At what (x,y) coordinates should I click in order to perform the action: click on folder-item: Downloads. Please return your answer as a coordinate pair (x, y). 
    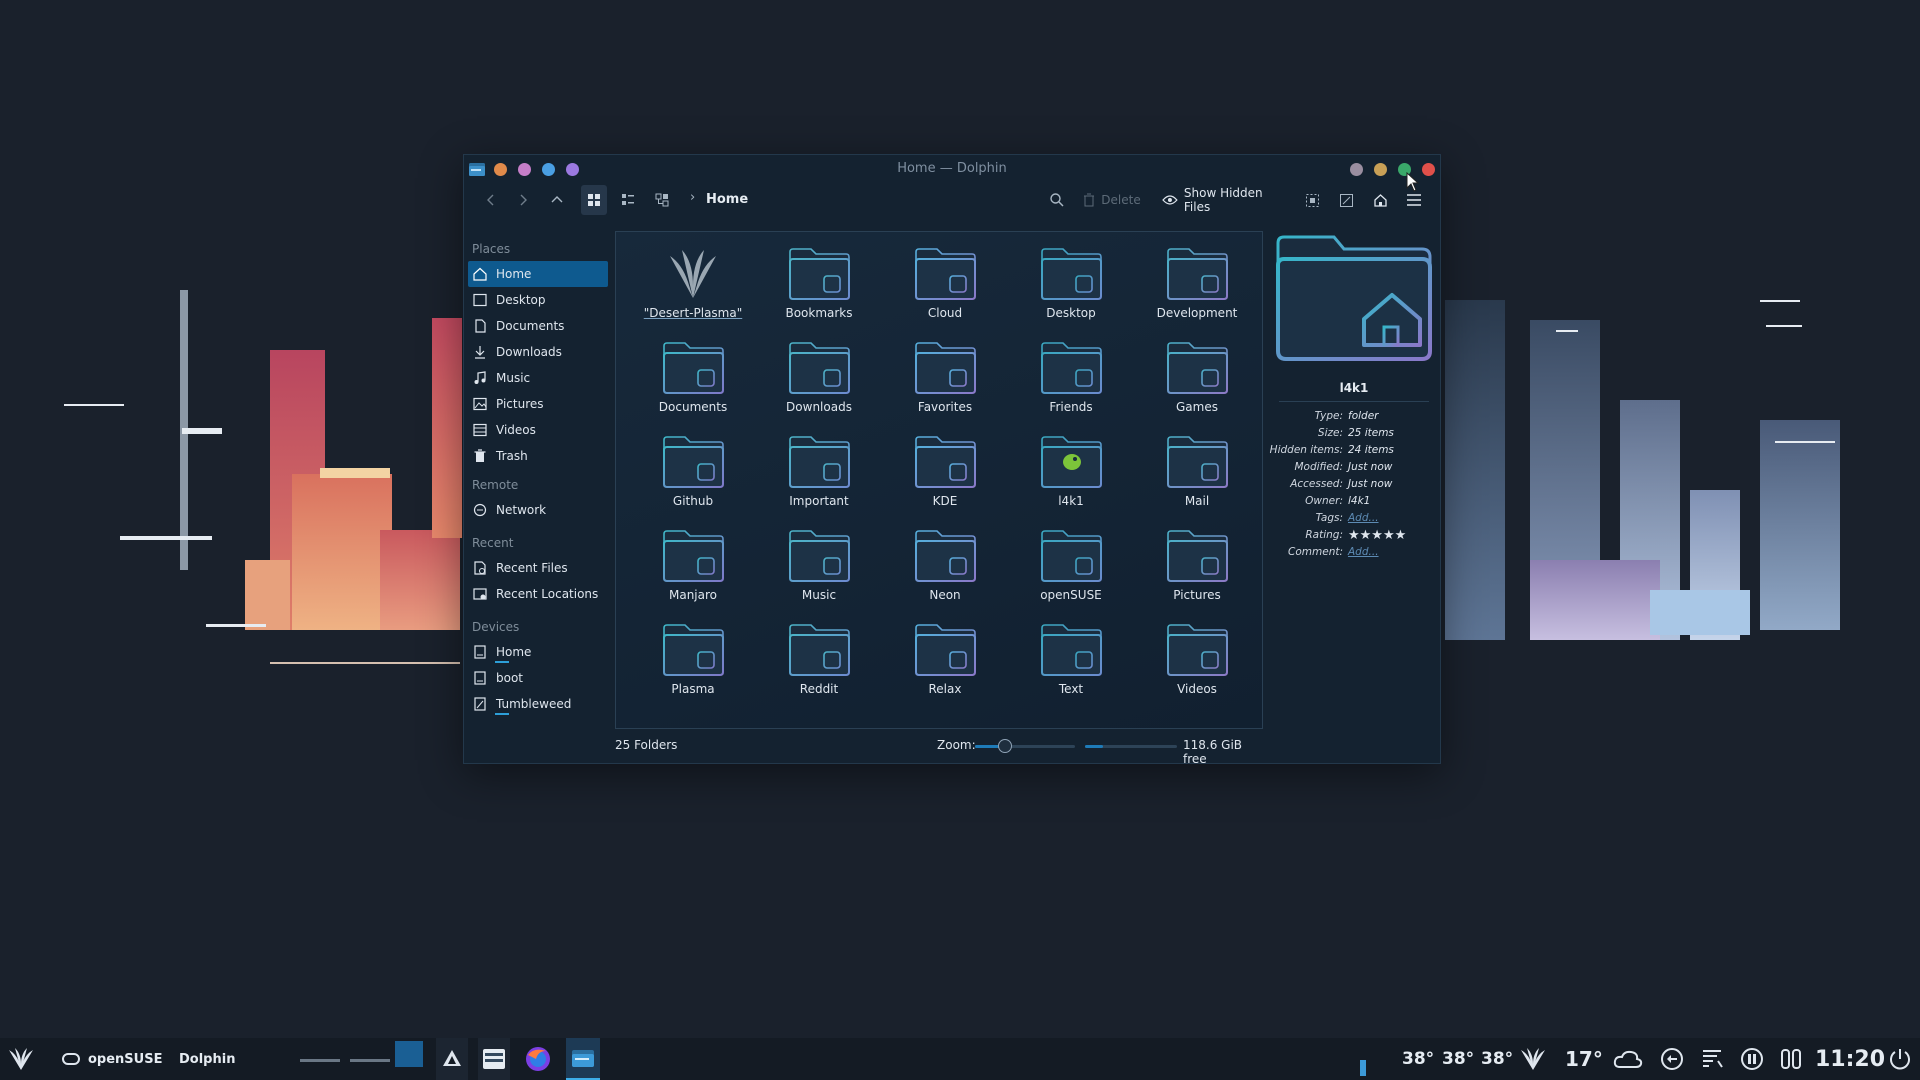
    Looking at the image, I should click on (819, 379).